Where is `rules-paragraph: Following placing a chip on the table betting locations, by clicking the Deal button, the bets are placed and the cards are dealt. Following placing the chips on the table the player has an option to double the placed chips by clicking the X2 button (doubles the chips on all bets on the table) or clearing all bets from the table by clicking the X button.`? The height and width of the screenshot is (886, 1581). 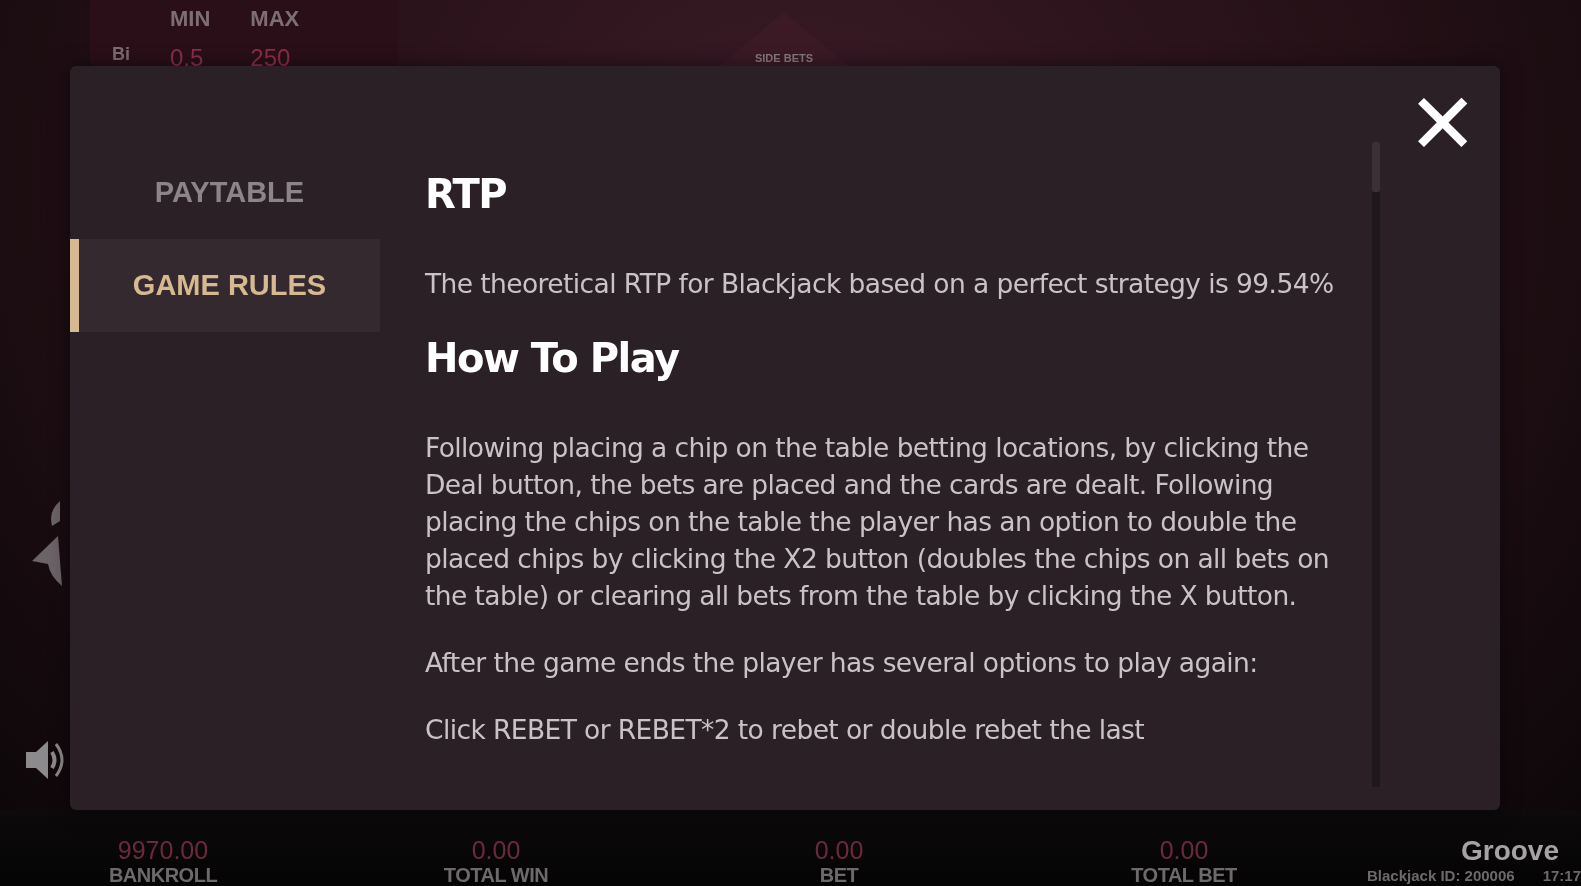 rules-paragraph: Following placing a chip on the table betting locations, by clicking the Deal button, the bets are placed and the cards are dealt. Following placing the chips on the table the player has an option to double the placed chips by clicking the X2 button (doubles the chips on all bets on the table) or clearing all bets from the table by clicking the X button. is located at coordinates (877, 522).